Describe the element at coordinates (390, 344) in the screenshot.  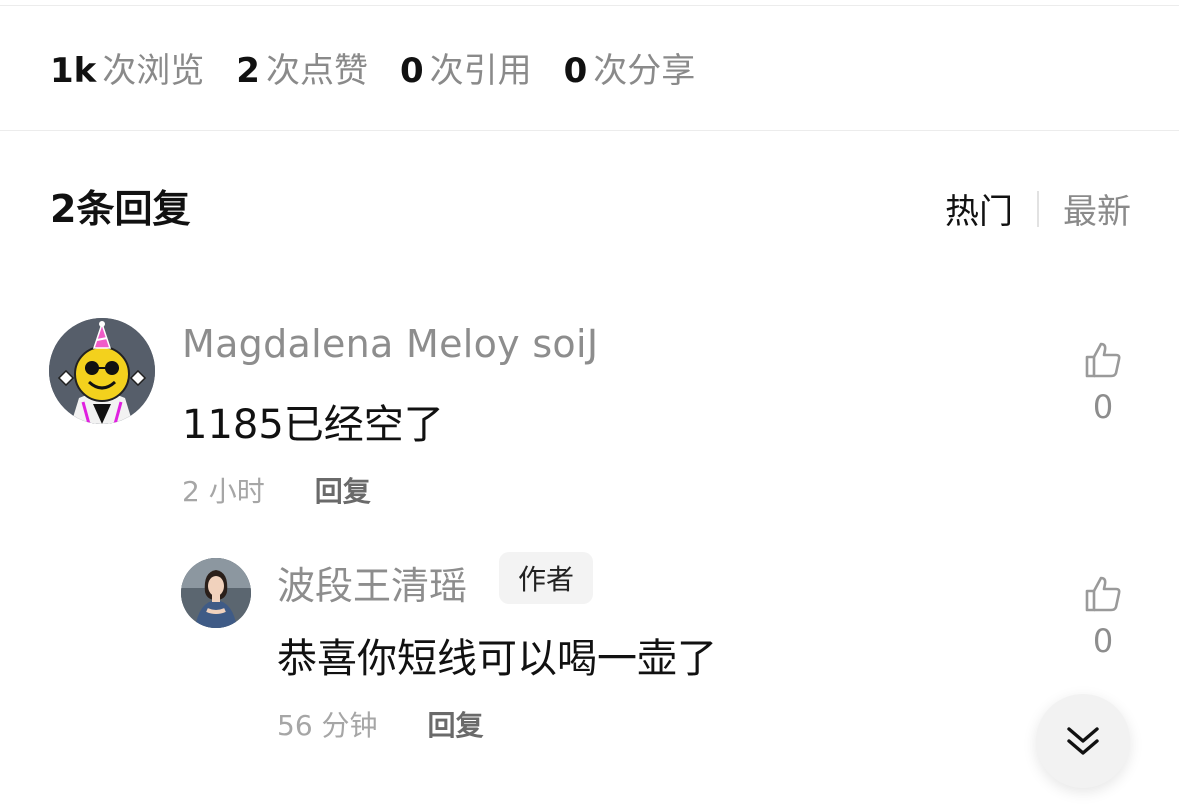
I see `comment-username: Magdalena Meloy soiJ` at that location.